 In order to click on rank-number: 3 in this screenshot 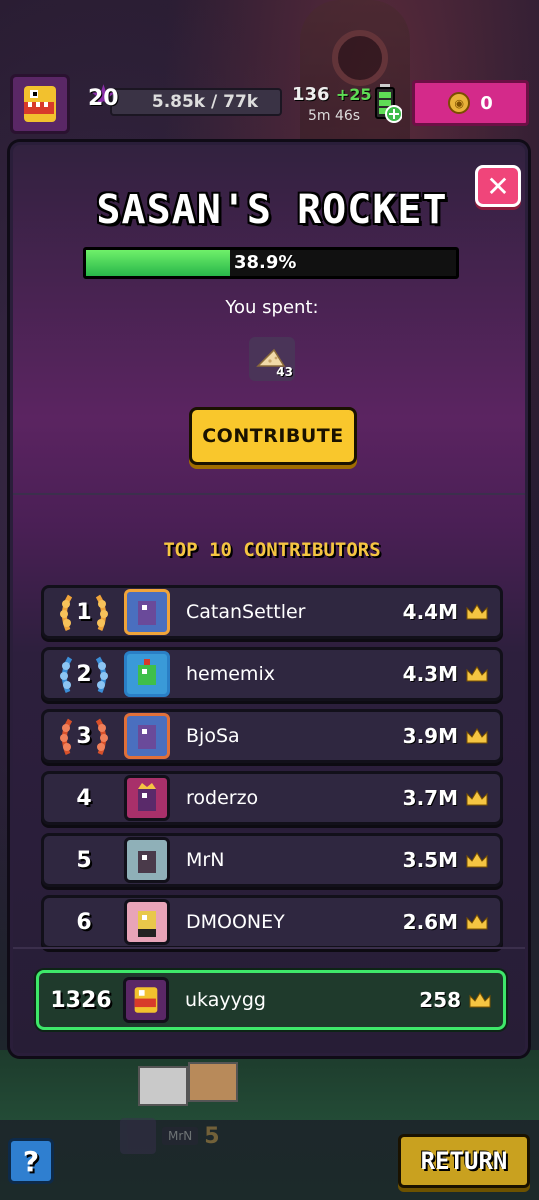, I will do `click(84, 736)`.